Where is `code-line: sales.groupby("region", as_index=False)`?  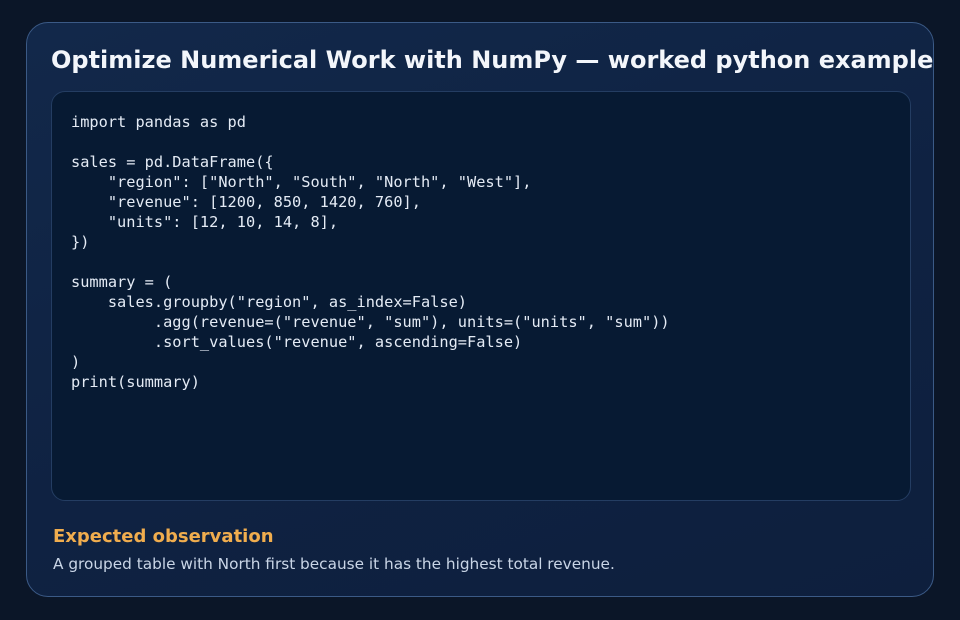 code-line: sales.groupby("region", as_index=False) is located at coordinates (269, 302).